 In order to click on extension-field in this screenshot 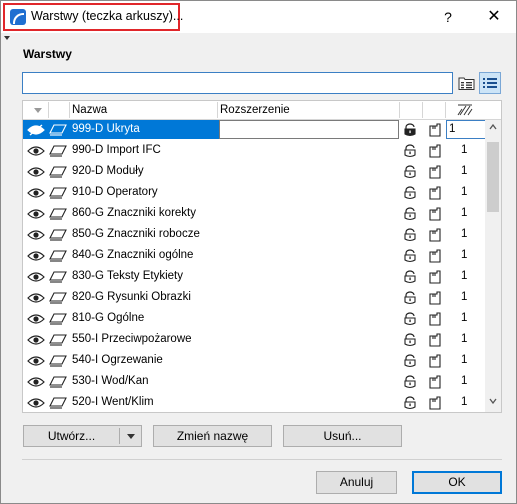, I will do `click(309, 129)`.